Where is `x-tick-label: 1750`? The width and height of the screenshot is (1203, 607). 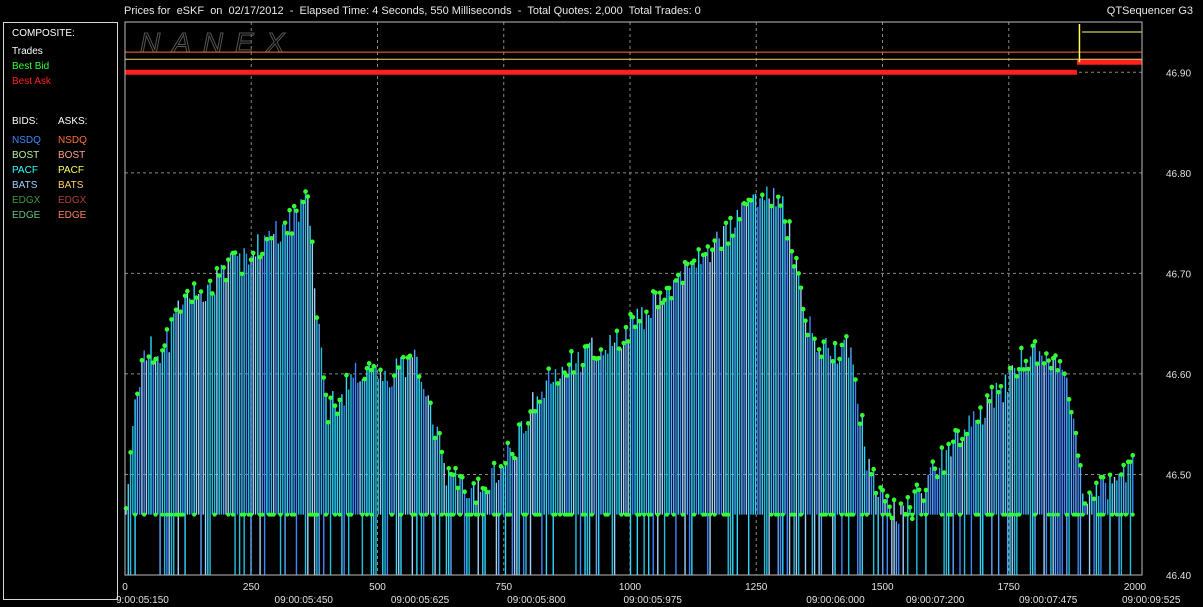 x-tick-label: 1750 is located at coordinates (1009, 587).